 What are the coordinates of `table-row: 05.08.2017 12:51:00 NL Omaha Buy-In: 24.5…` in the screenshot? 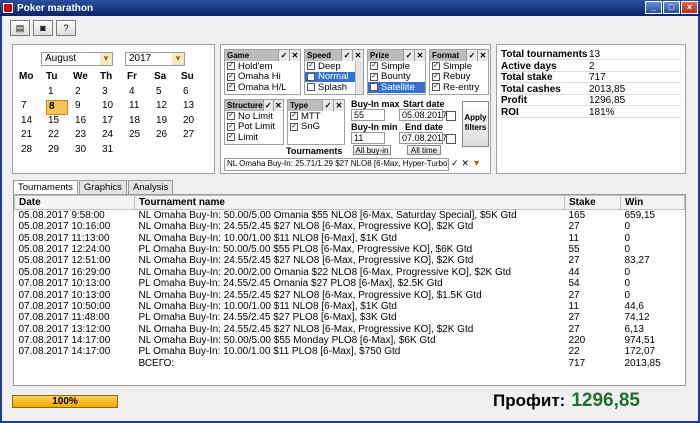 It's located at (350, 260).